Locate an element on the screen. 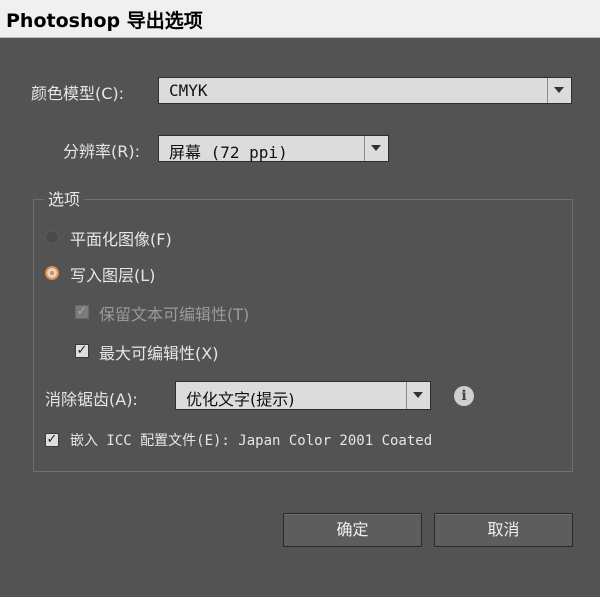 The width and height of the screenshot is (600, 597). color-model-select: CMYK is located at coordinates (365, 90).